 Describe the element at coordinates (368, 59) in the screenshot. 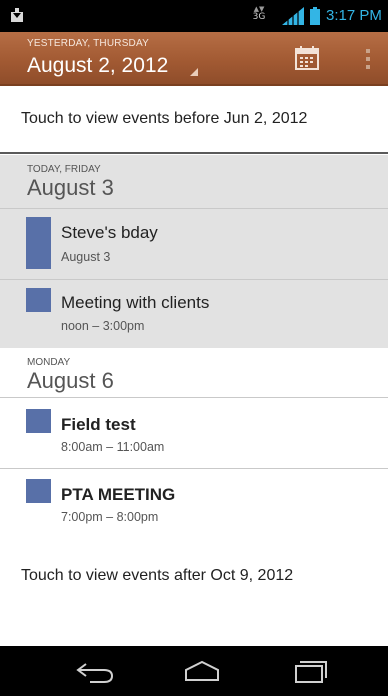

I see `overflow-menu-icon` at that location.